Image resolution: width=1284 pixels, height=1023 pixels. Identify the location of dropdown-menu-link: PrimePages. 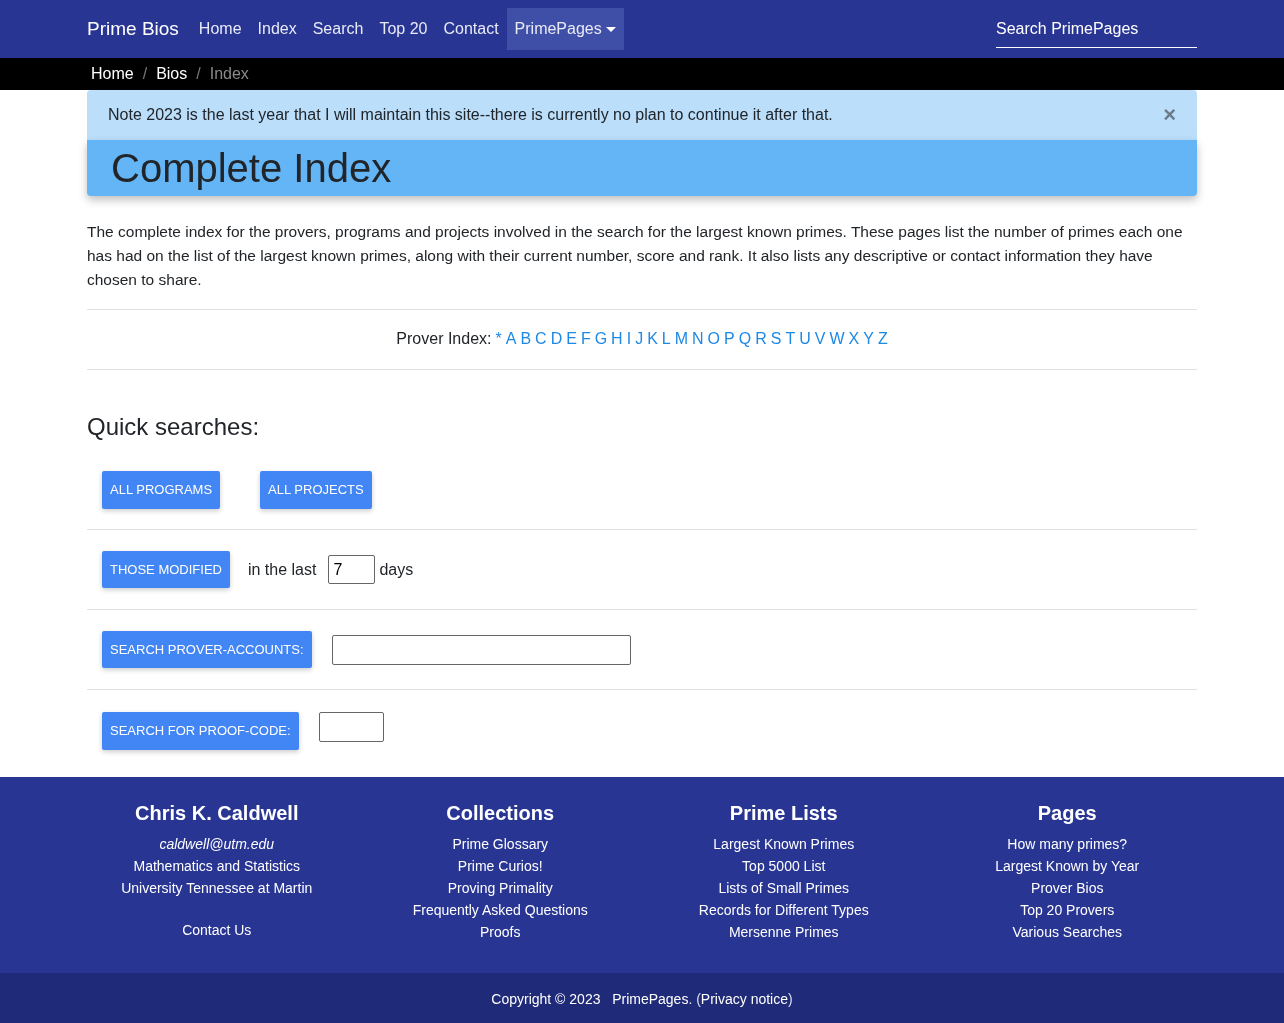
(565, 29).